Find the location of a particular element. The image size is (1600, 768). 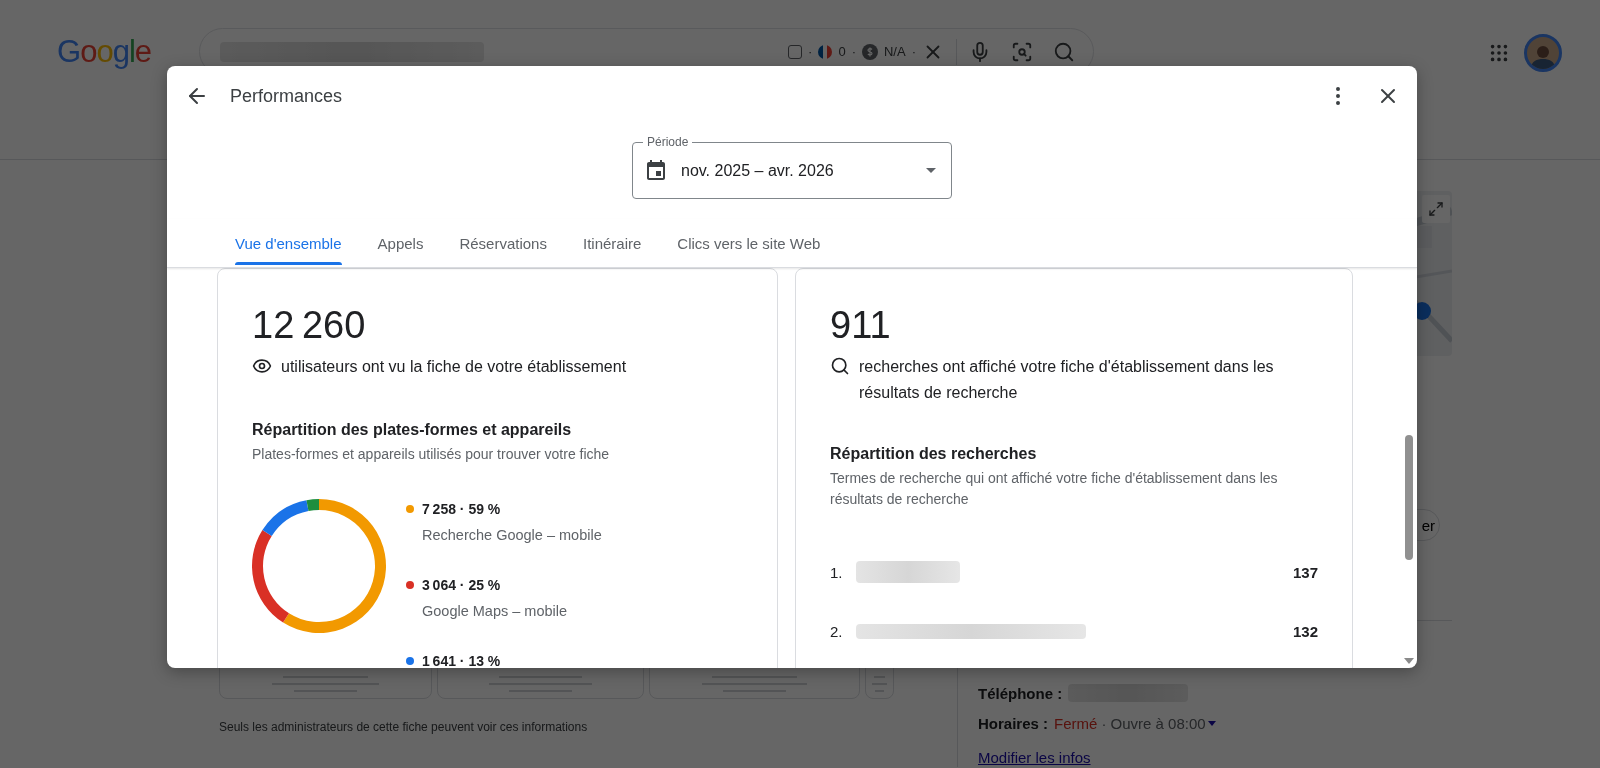

avatar is located at coordinates (1543, 53).